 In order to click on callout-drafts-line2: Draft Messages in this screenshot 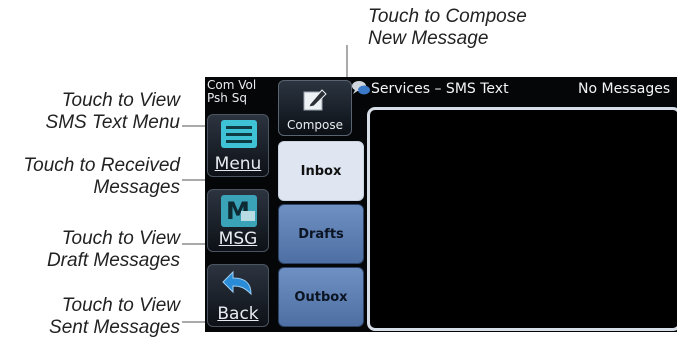, I will do `click(113, 260)`.